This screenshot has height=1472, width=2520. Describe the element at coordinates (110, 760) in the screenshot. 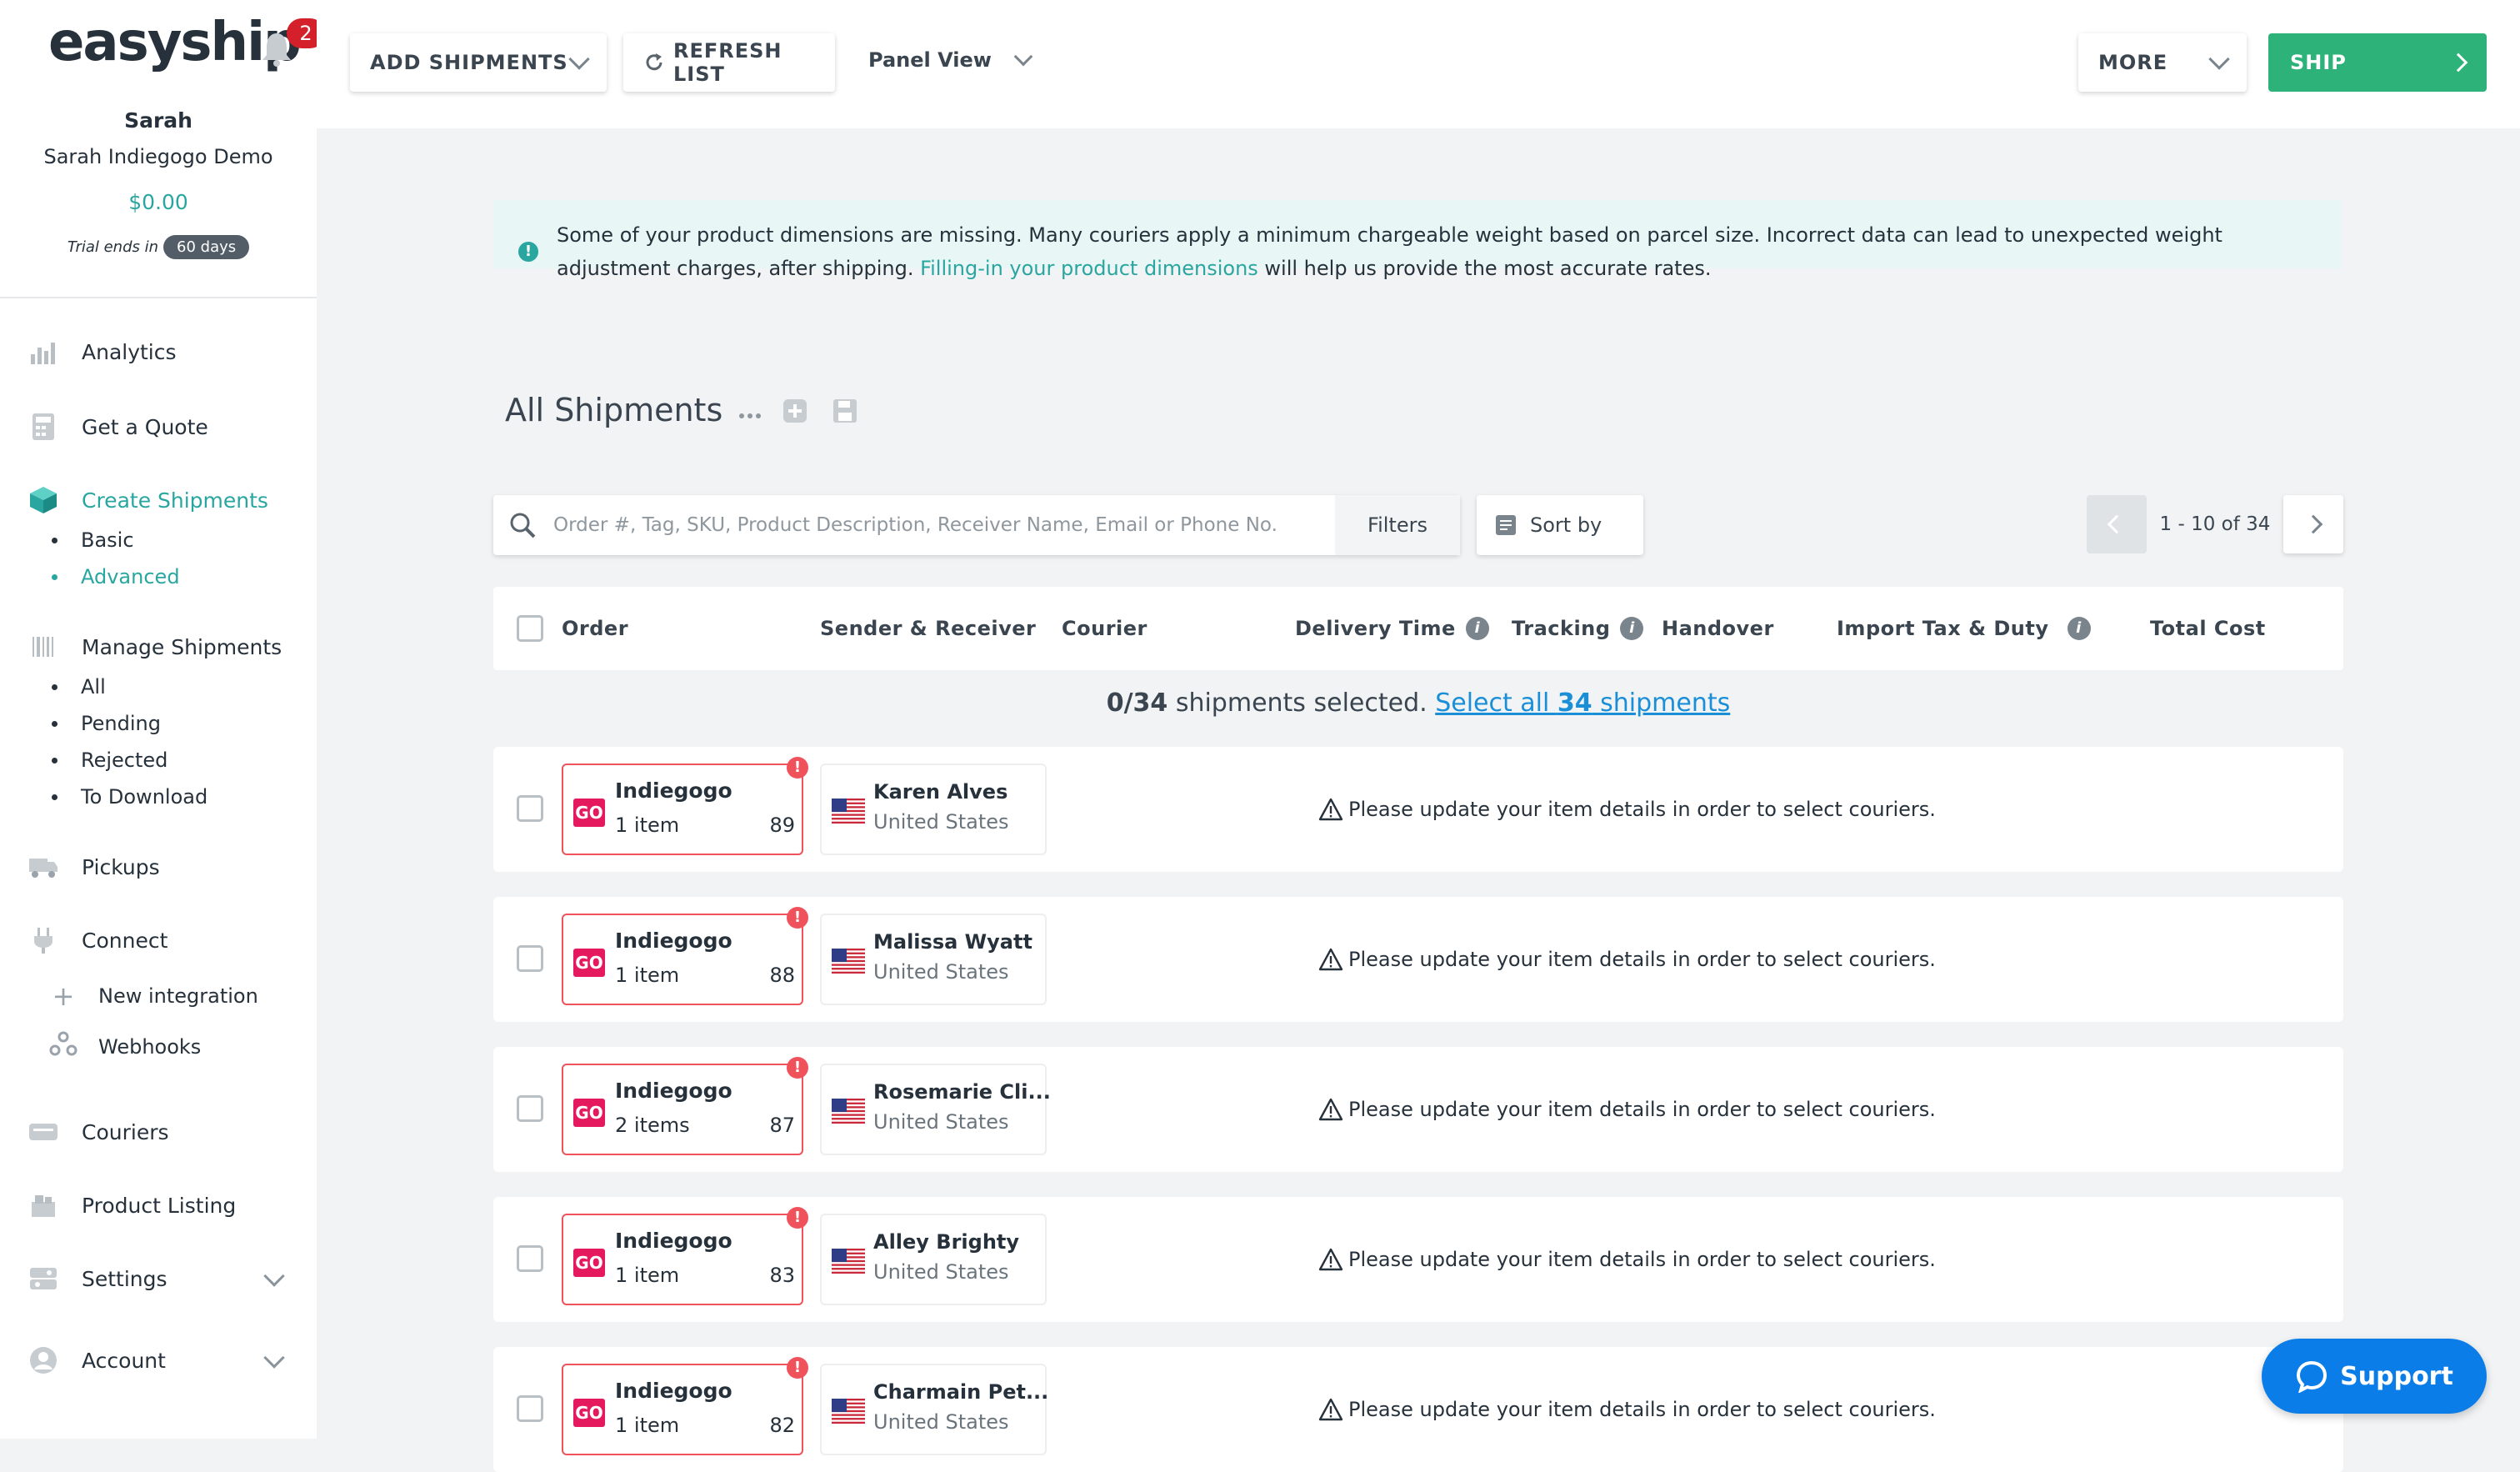

I see `sidebar-subitem-rejected: Rejected` at that location.